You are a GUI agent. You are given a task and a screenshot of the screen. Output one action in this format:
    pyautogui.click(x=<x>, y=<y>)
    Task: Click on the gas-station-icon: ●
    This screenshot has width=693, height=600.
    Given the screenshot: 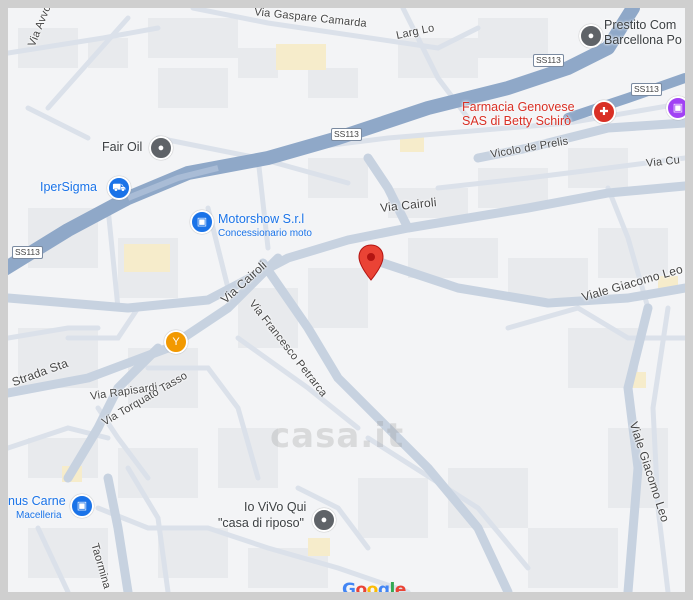 What is the action you would take?
    pyautogui.click(x=161, y=148)
    